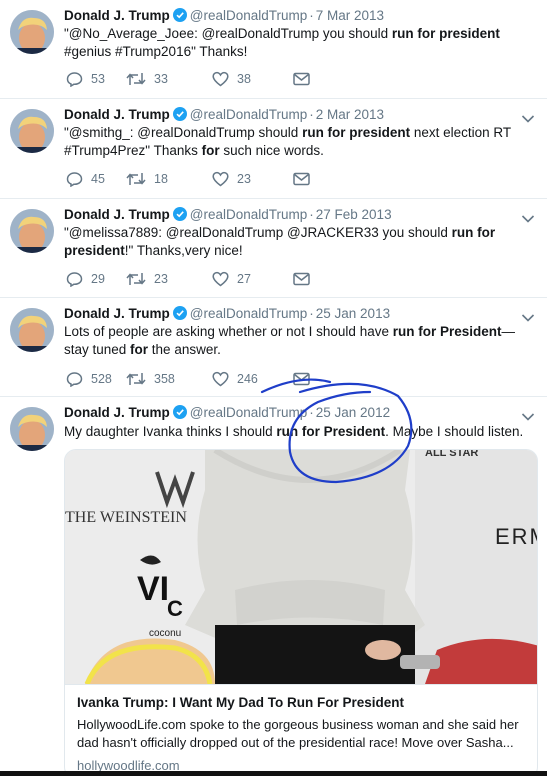  Describe the element at coordinates (247, 379) in the screenshot. I see `like-count: 246` at that location.